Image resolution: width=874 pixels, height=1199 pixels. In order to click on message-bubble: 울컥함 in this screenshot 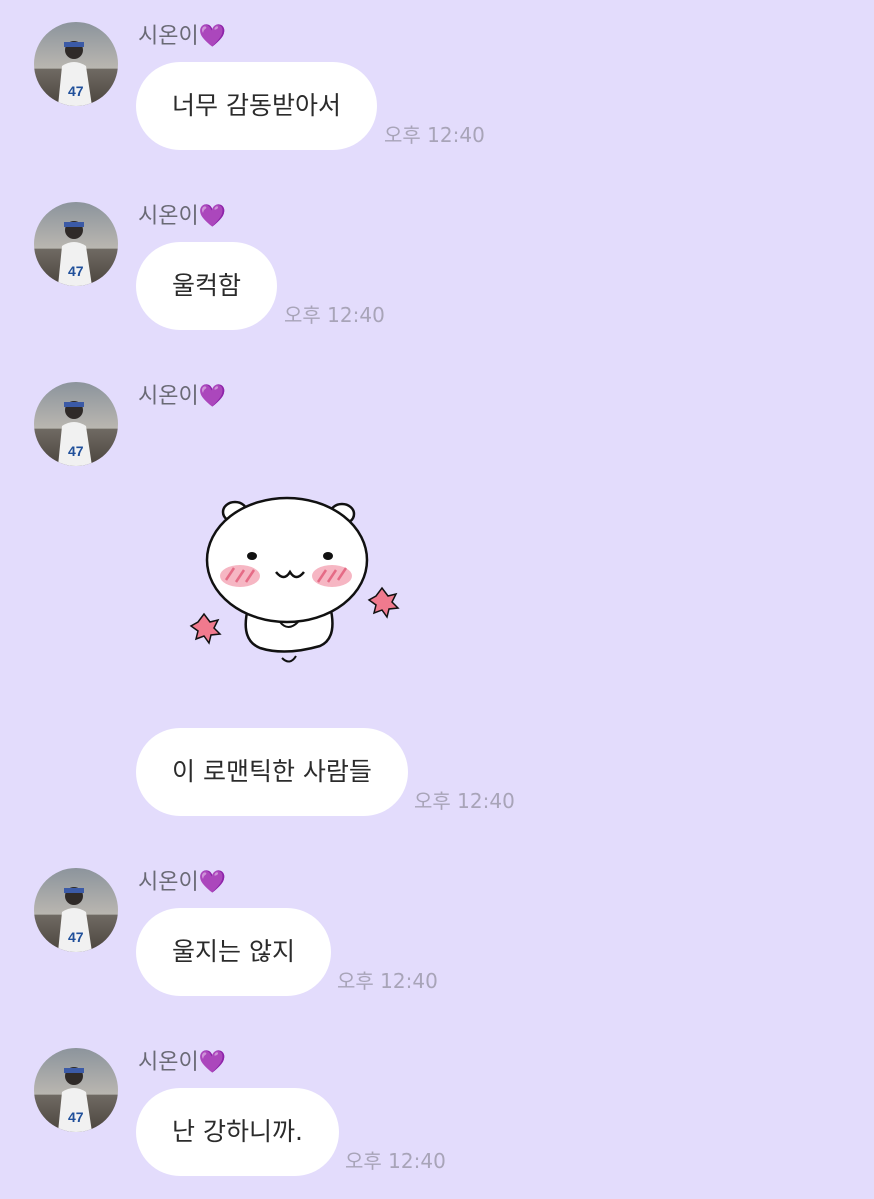, I will do `click(207, 286)`.